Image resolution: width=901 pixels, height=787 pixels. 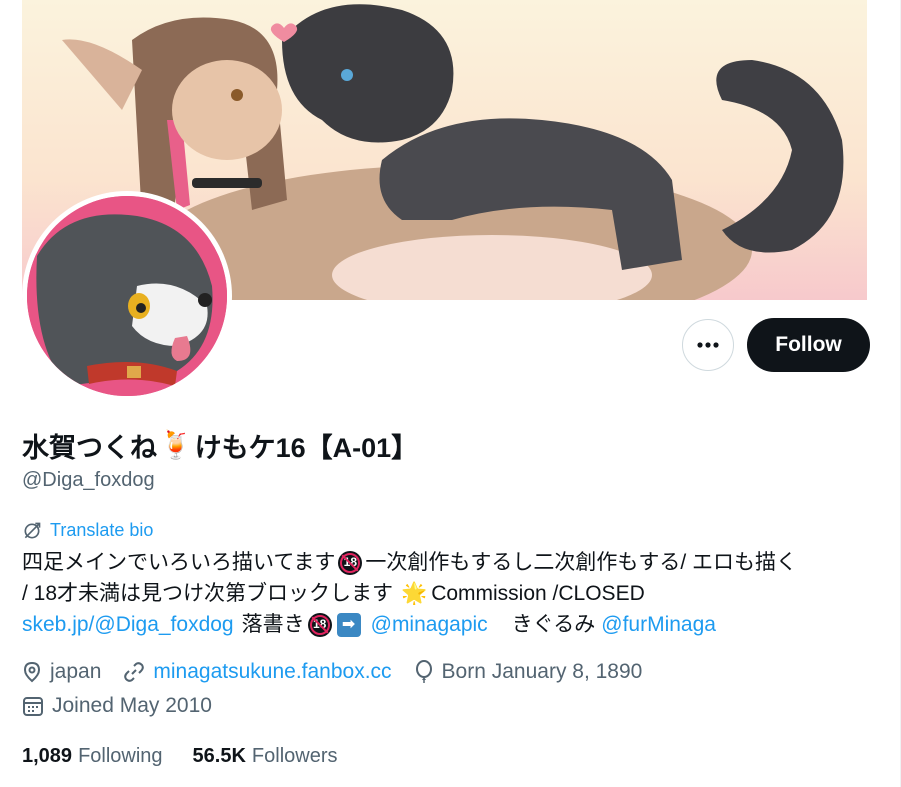 I want to click on banner-collar, so click(x=227, y=183).